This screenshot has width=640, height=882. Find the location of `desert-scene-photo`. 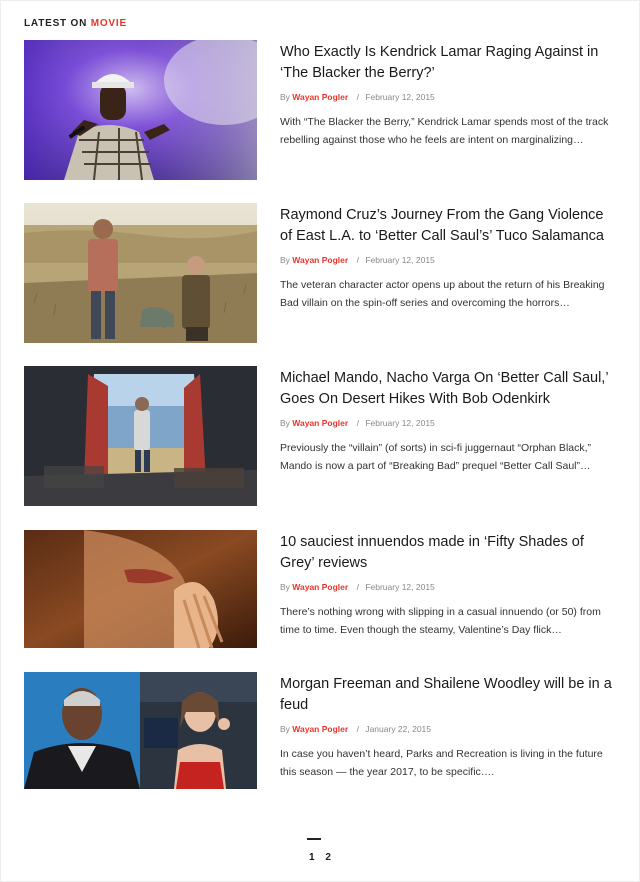

desert-scene-photo is located at coordinates (140, 273).